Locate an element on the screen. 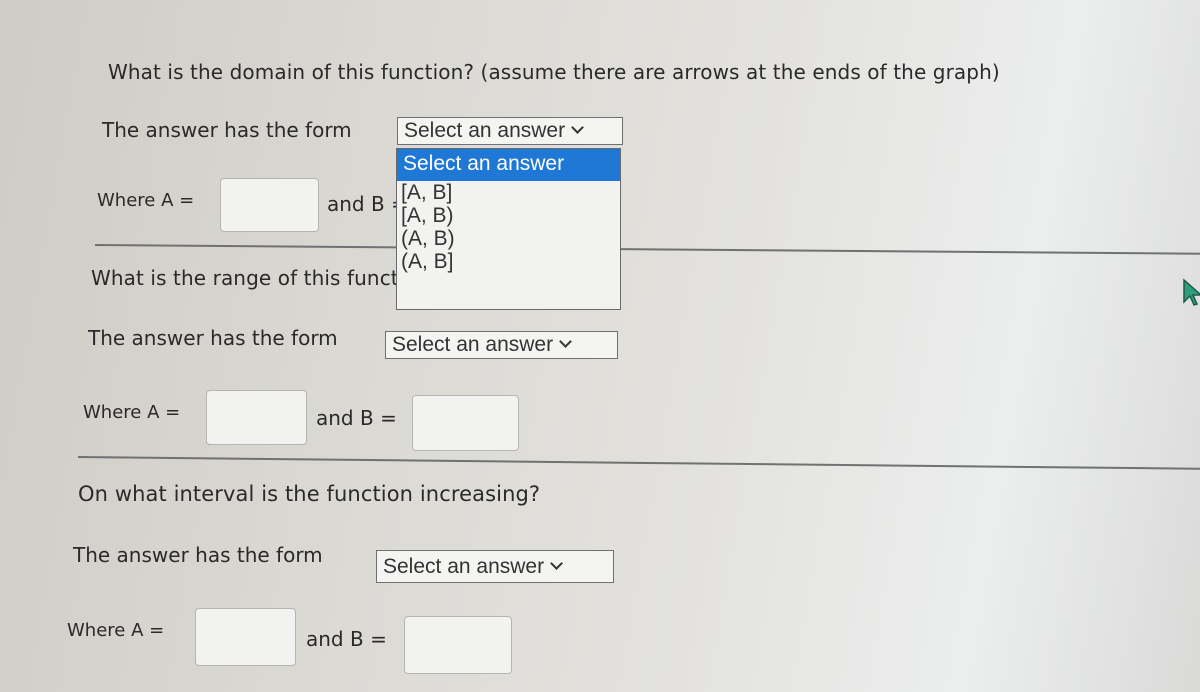 The height and width of the screenshot is (692, 1200). dropdown-option-select-an-answer: Select an answer is located at coordinates (508, 165).